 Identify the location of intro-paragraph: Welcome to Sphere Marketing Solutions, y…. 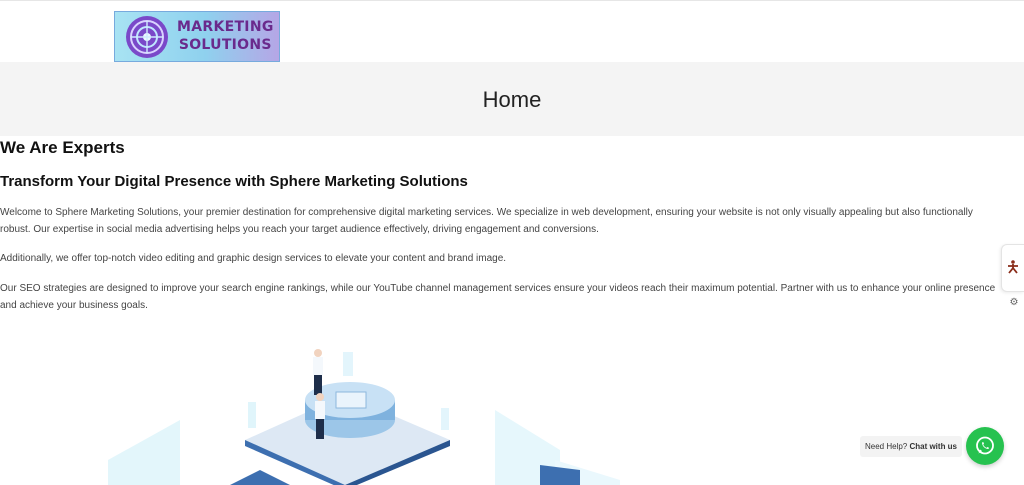
(486, 221).